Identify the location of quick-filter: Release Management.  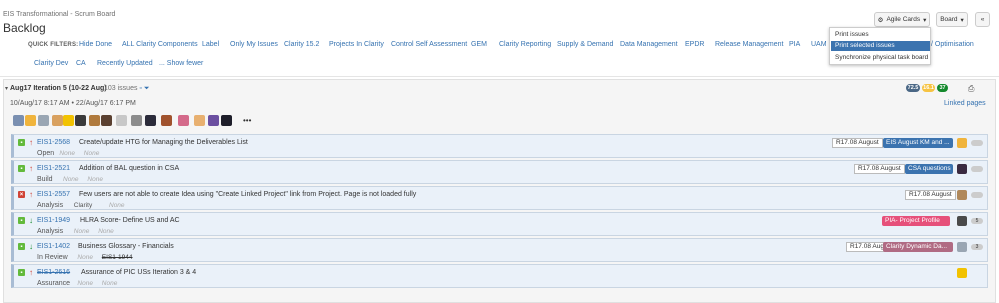
(749, 44).